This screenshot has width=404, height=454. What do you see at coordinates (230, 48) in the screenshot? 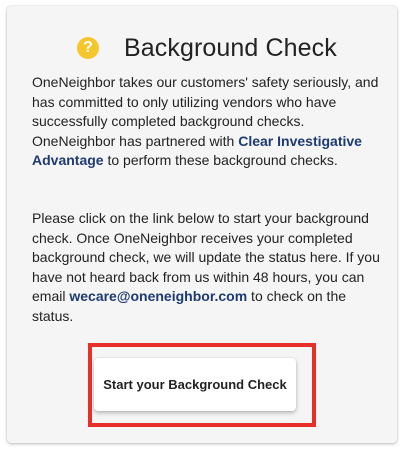
I see `card-title: Background Check` at bounding box center [230, 48].